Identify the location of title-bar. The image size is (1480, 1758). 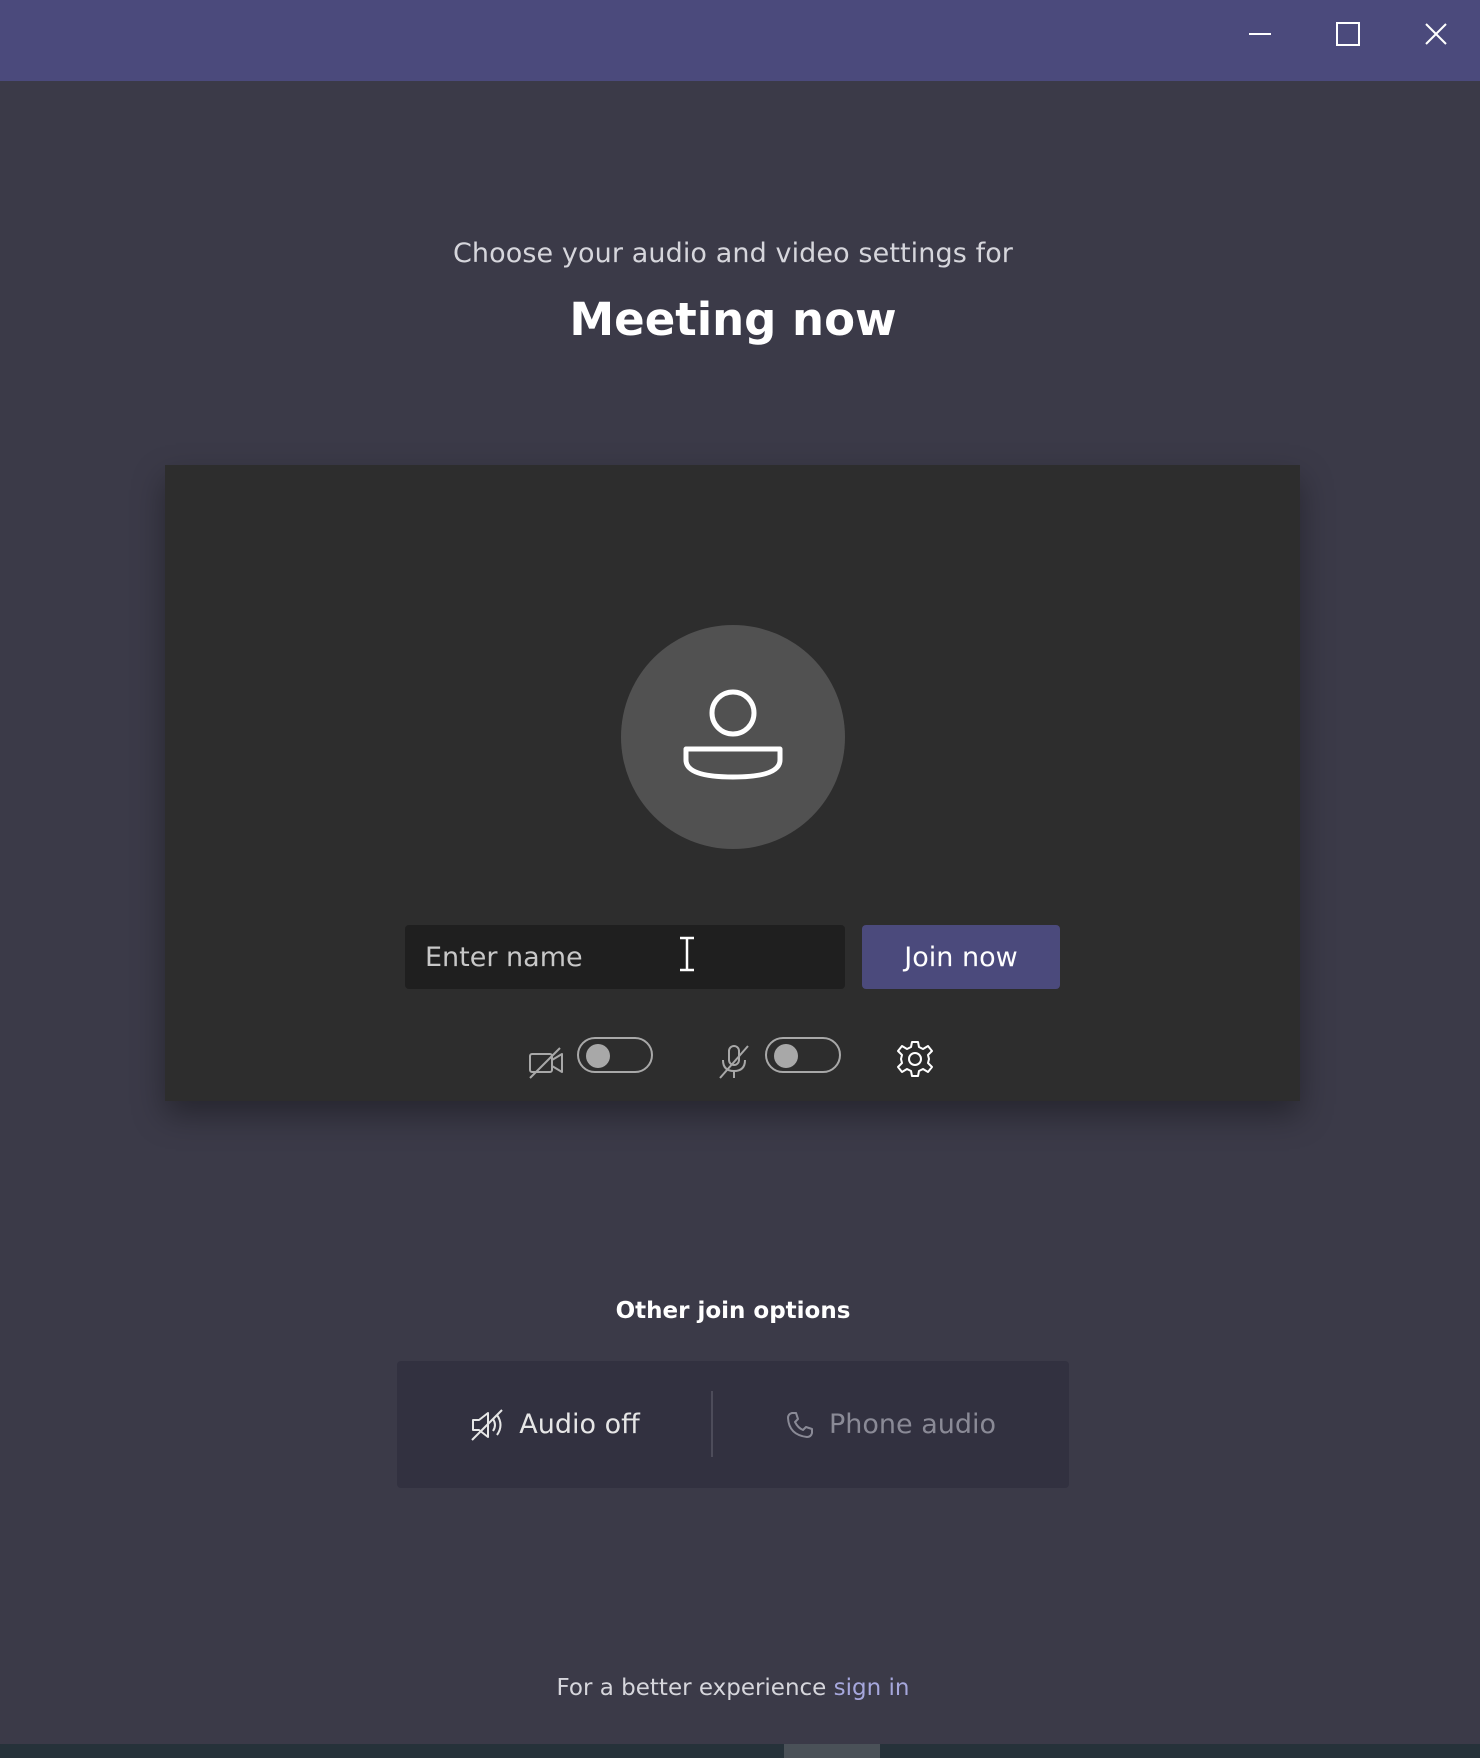
(740, 40).